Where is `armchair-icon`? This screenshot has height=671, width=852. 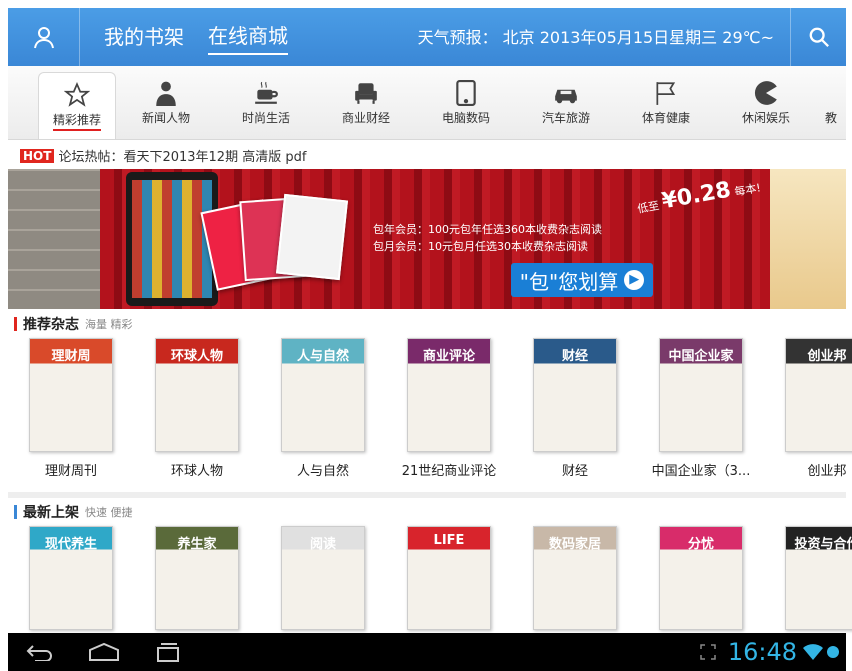 armchair-icon is located at coordinates (366, 93).